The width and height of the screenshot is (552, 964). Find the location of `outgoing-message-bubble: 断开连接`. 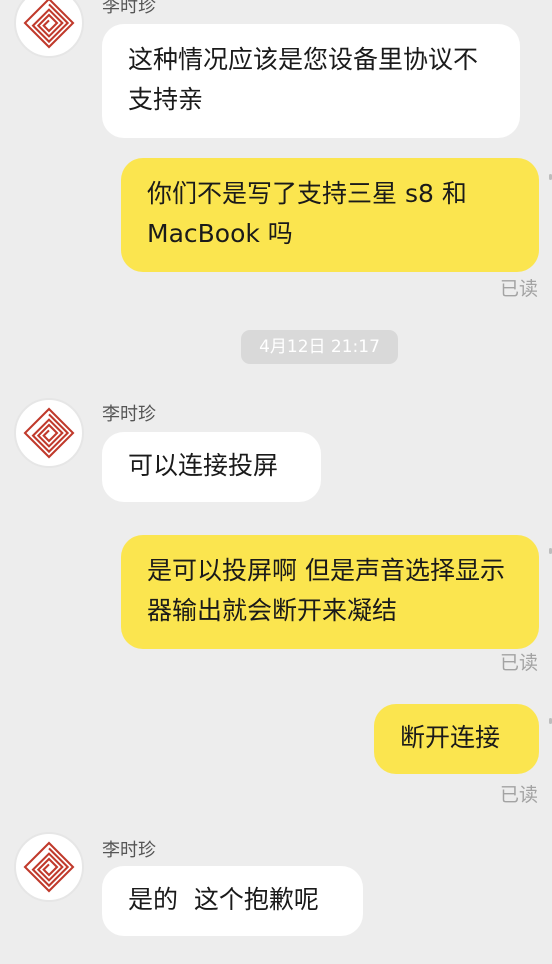

outgoing-message-bubble: 断开连接 is located at coordinates (456, 739).